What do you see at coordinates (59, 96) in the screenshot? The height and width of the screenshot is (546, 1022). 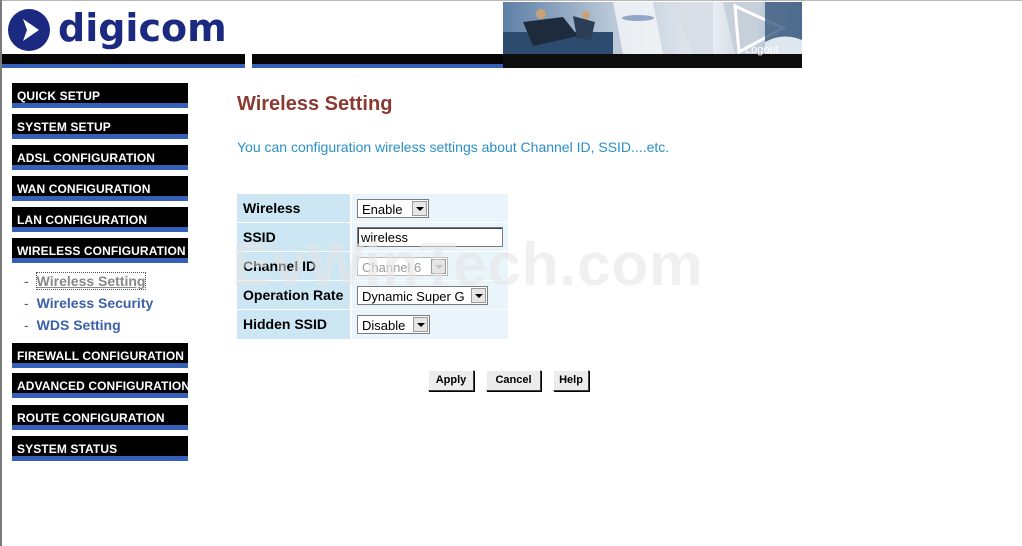 I see `nav-label: QUICK SETUP` at bounding box center [59, 96].